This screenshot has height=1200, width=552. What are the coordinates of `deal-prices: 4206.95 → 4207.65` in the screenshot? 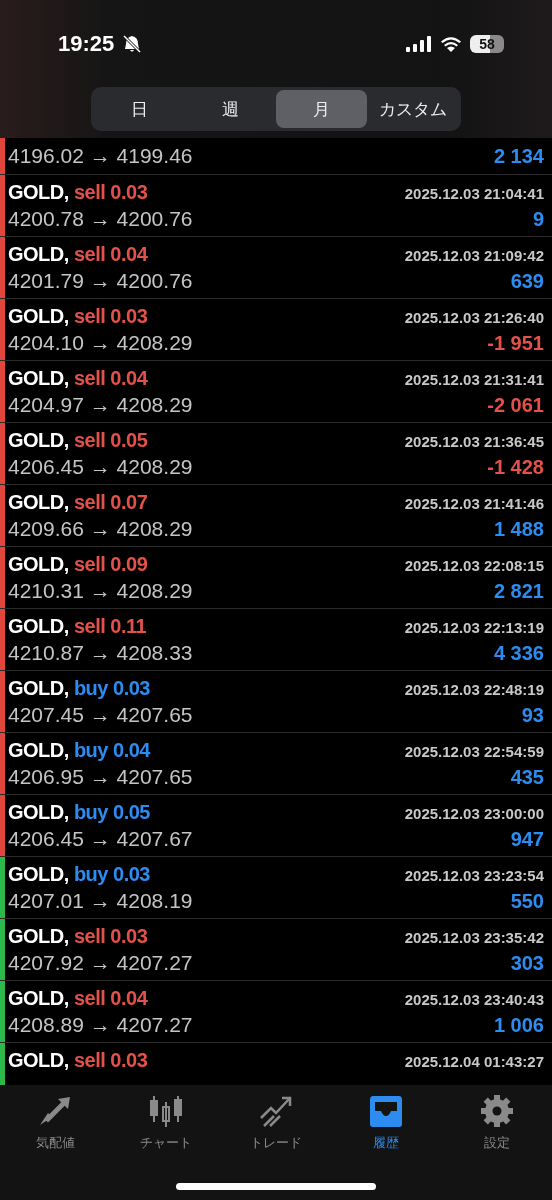 It's located at (100, 777).